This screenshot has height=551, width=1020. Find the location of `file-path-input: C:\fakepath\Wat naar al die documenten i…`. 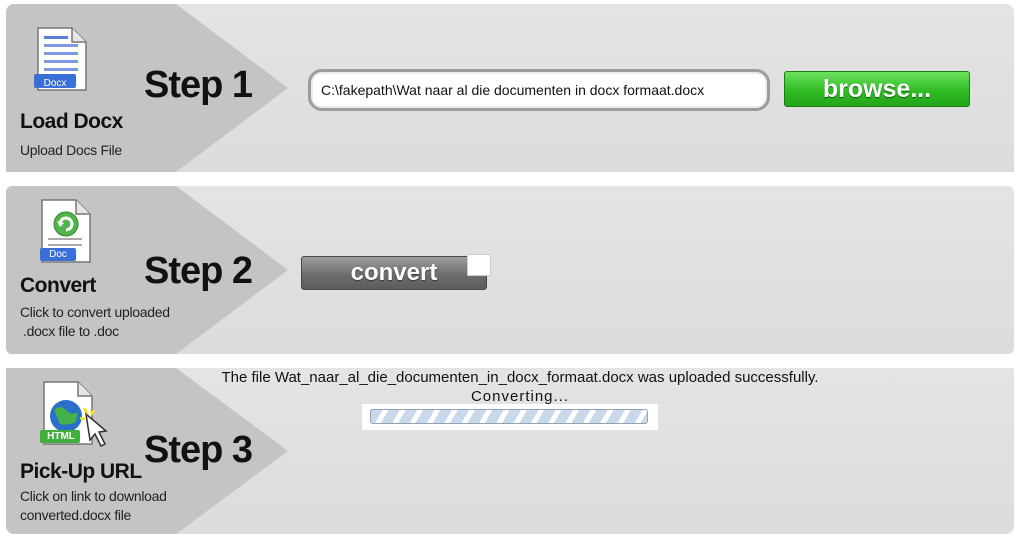

file-path-input: C:\fakepath\Wat naar al die documenten i… is located at coordinates (539, 90).